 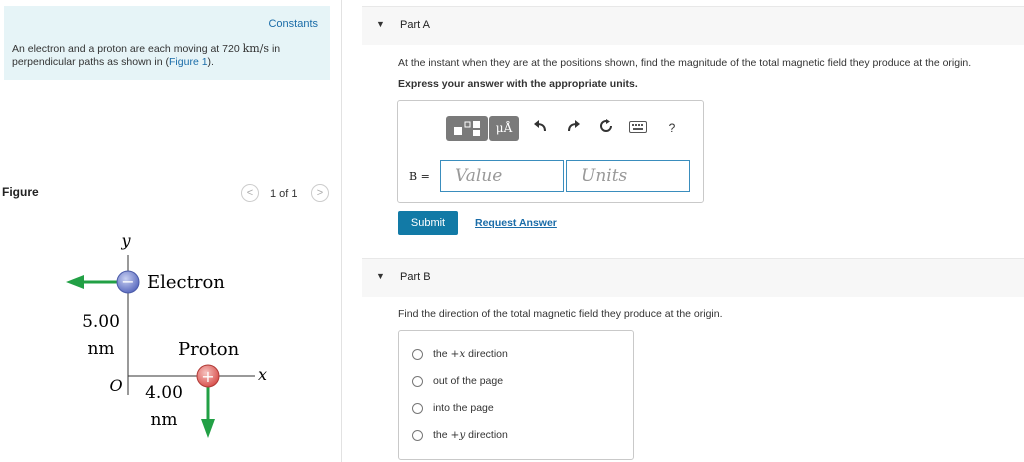 I want to click on part-b-header: ▼ Part B, so click(x=693, y=277).